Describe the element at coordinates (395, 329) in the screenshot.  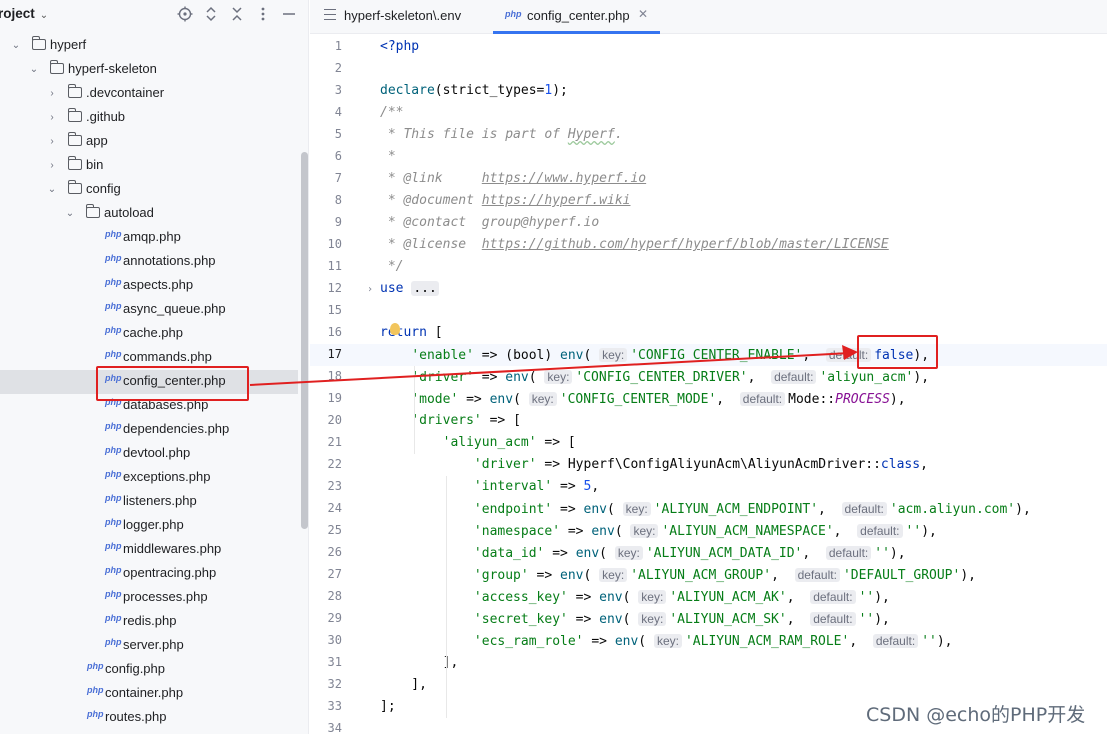
I see `lightbulb-icon` at that location.